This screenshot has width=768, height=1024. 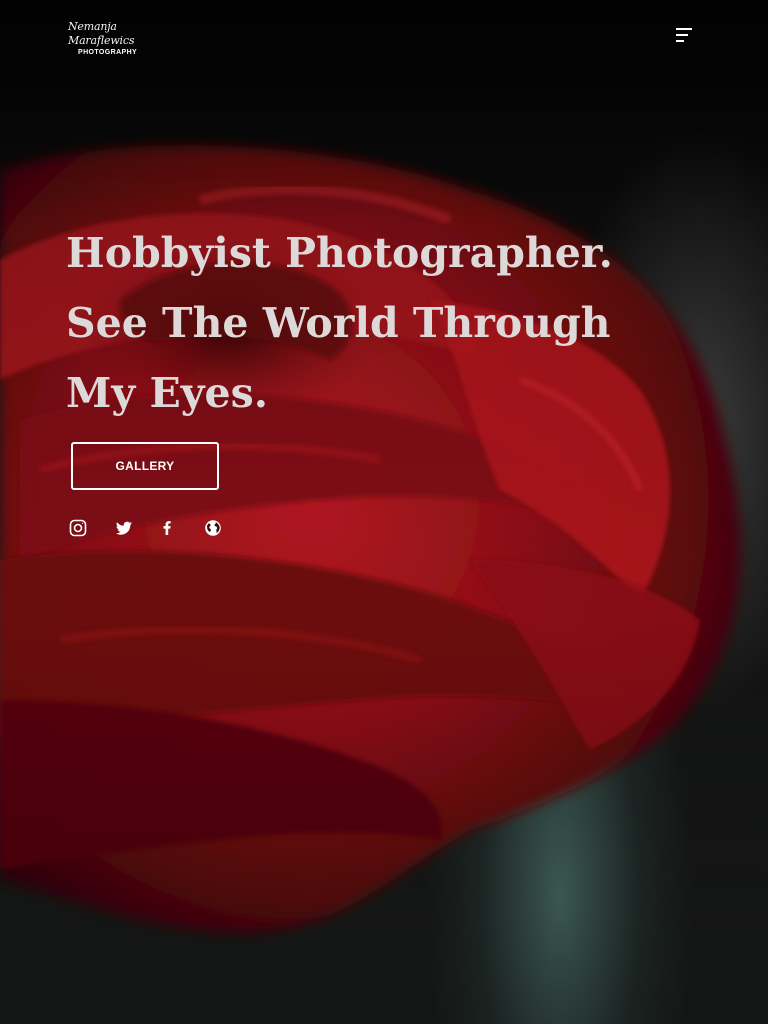 I want to click on globe-icon, so click(x=213, y=528).